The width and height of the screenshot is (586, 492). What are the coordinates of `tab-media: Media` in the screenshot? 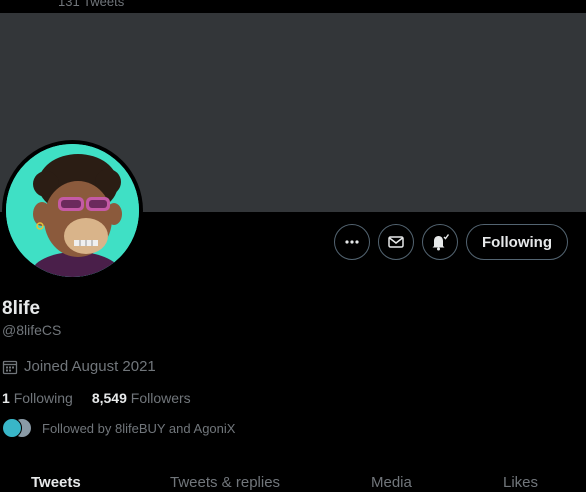 It's located at (391, 482).